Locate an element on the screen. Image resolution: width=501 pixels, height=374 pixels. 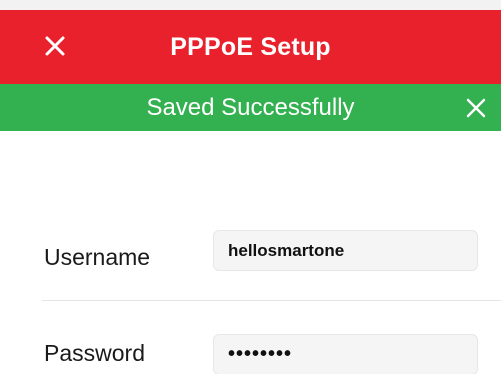
field-divider is located at coordinates (271, 300).